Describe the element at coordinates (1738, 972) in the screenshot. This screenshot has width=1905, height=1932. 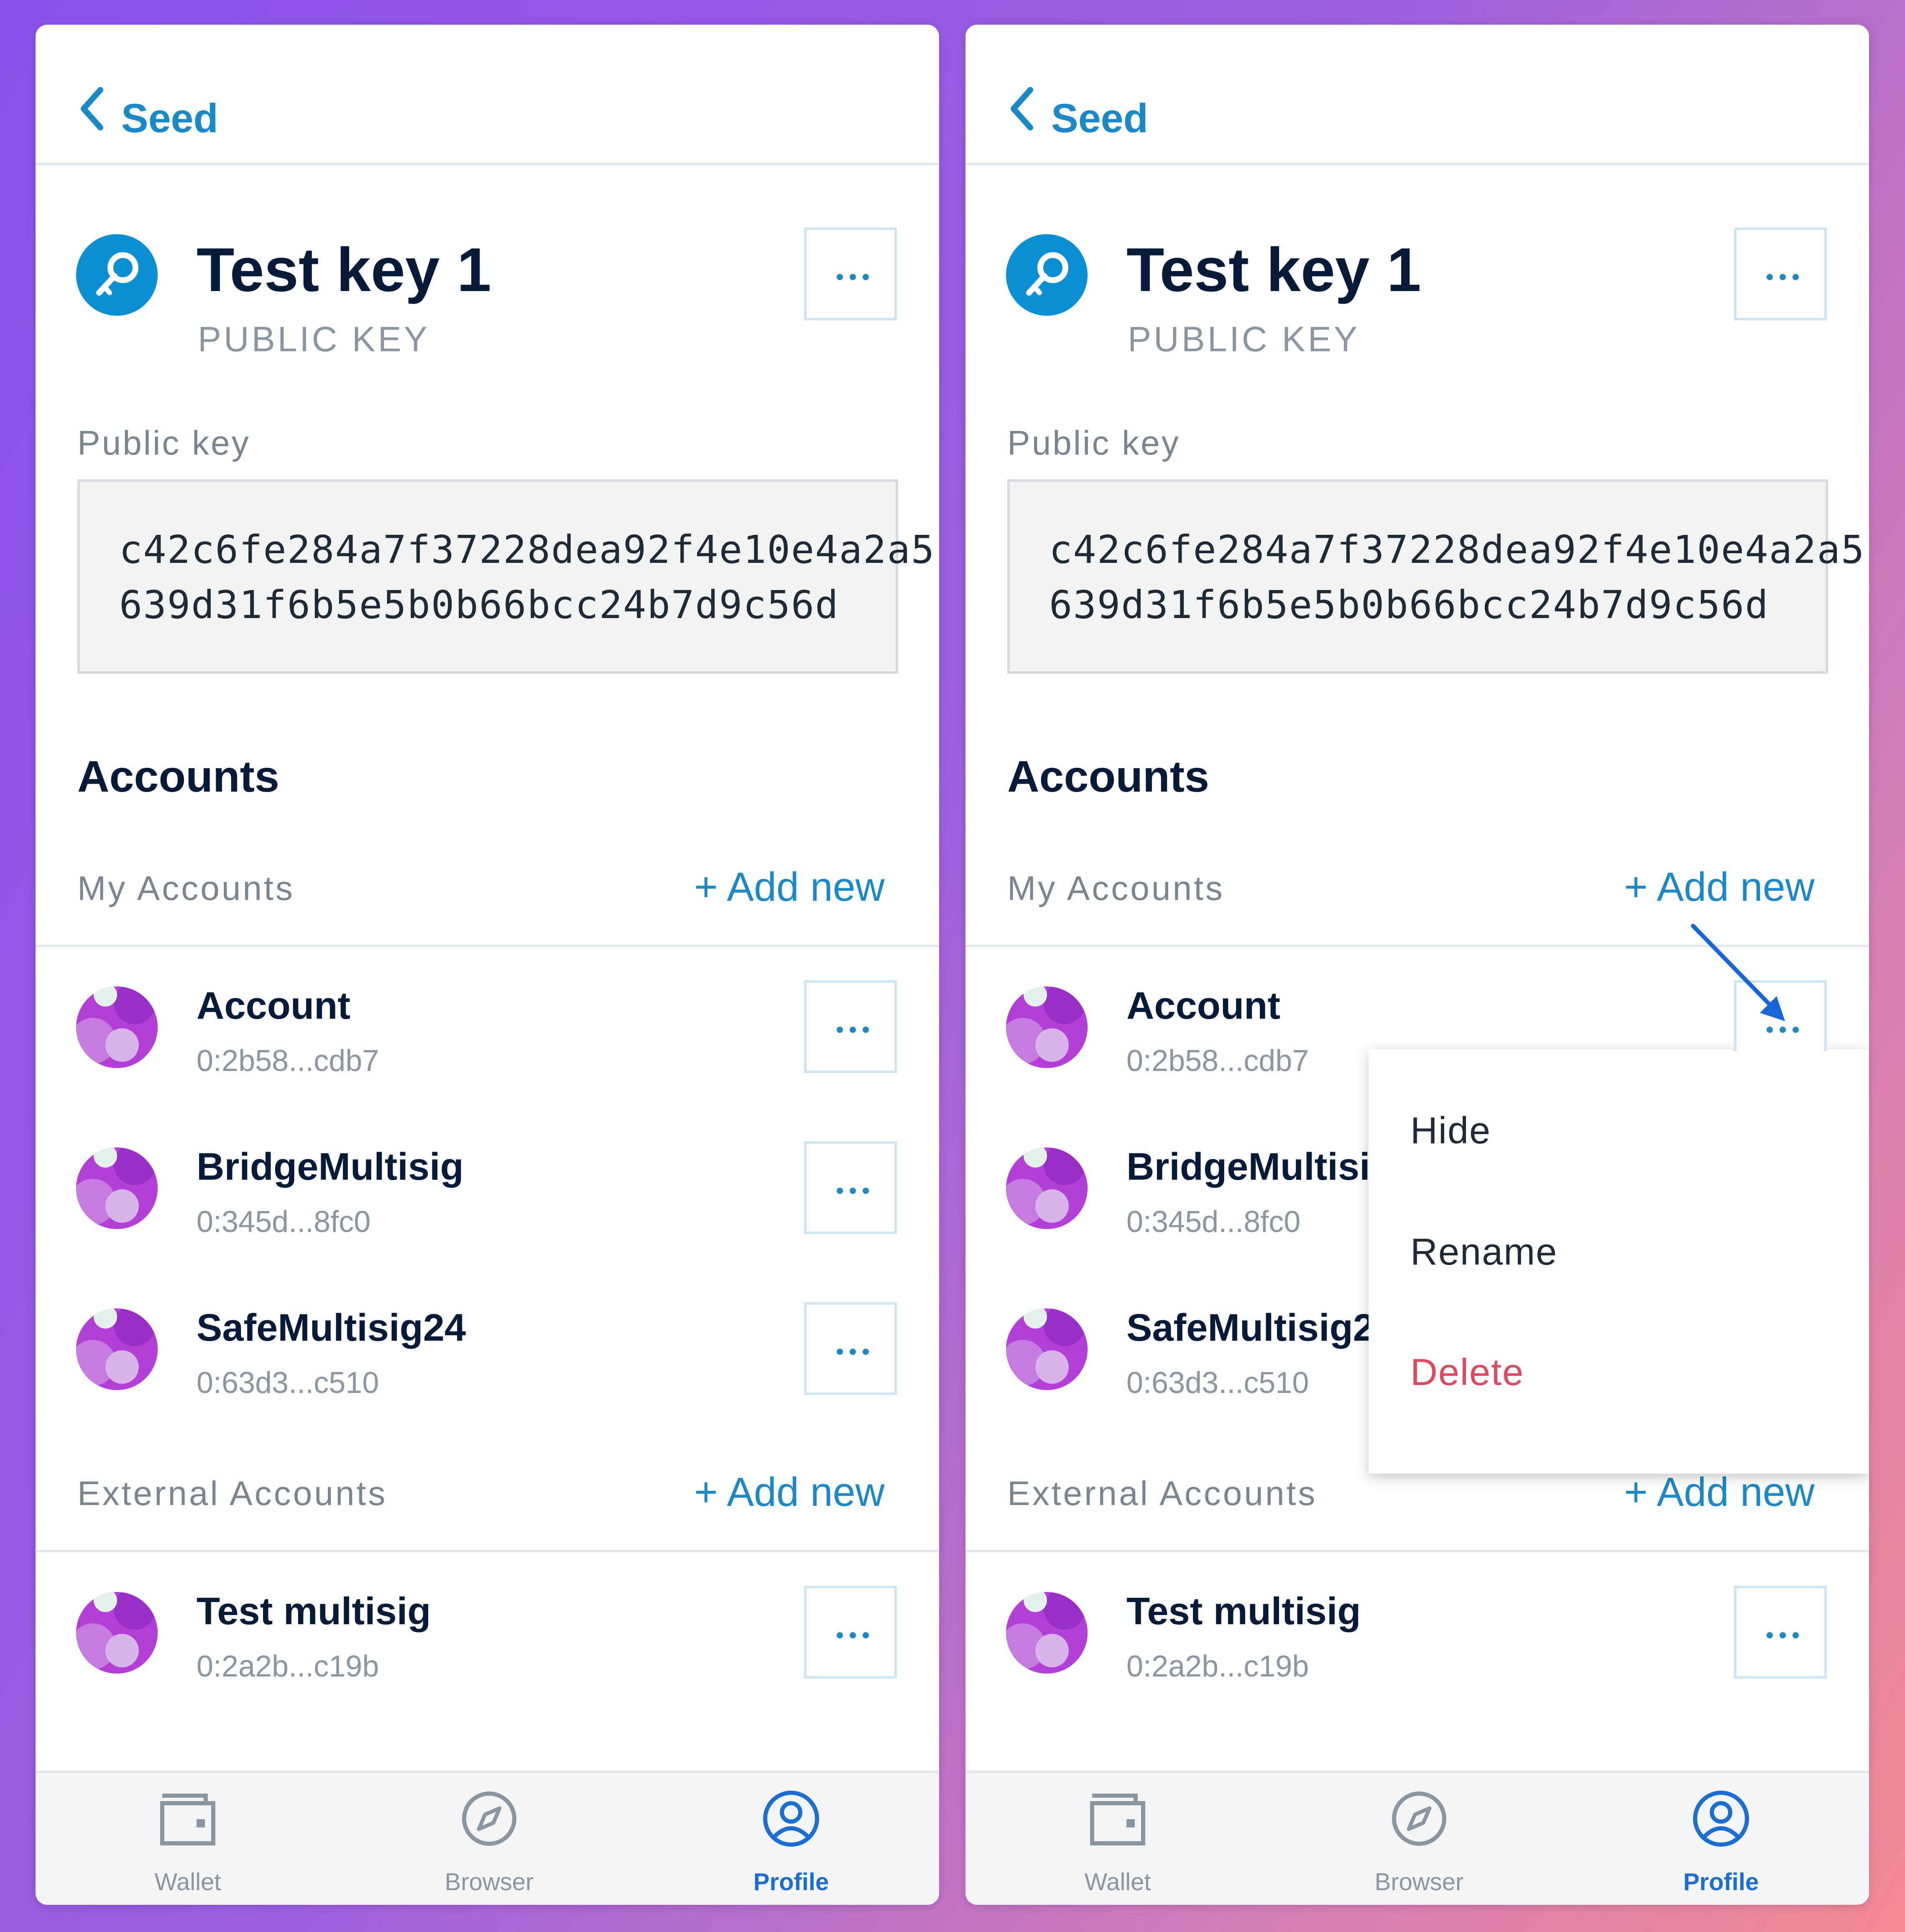
I see `pointer-arrow-icon` at that location.